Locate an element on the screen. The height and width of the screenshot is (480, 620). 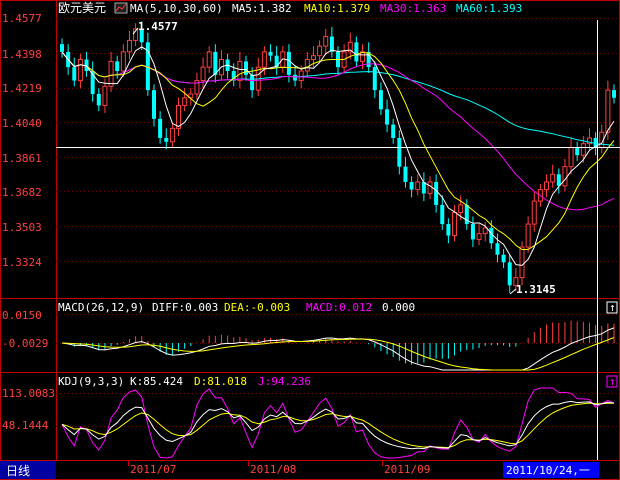
x-label: 2011/08 is located at coordinates (273, 469).